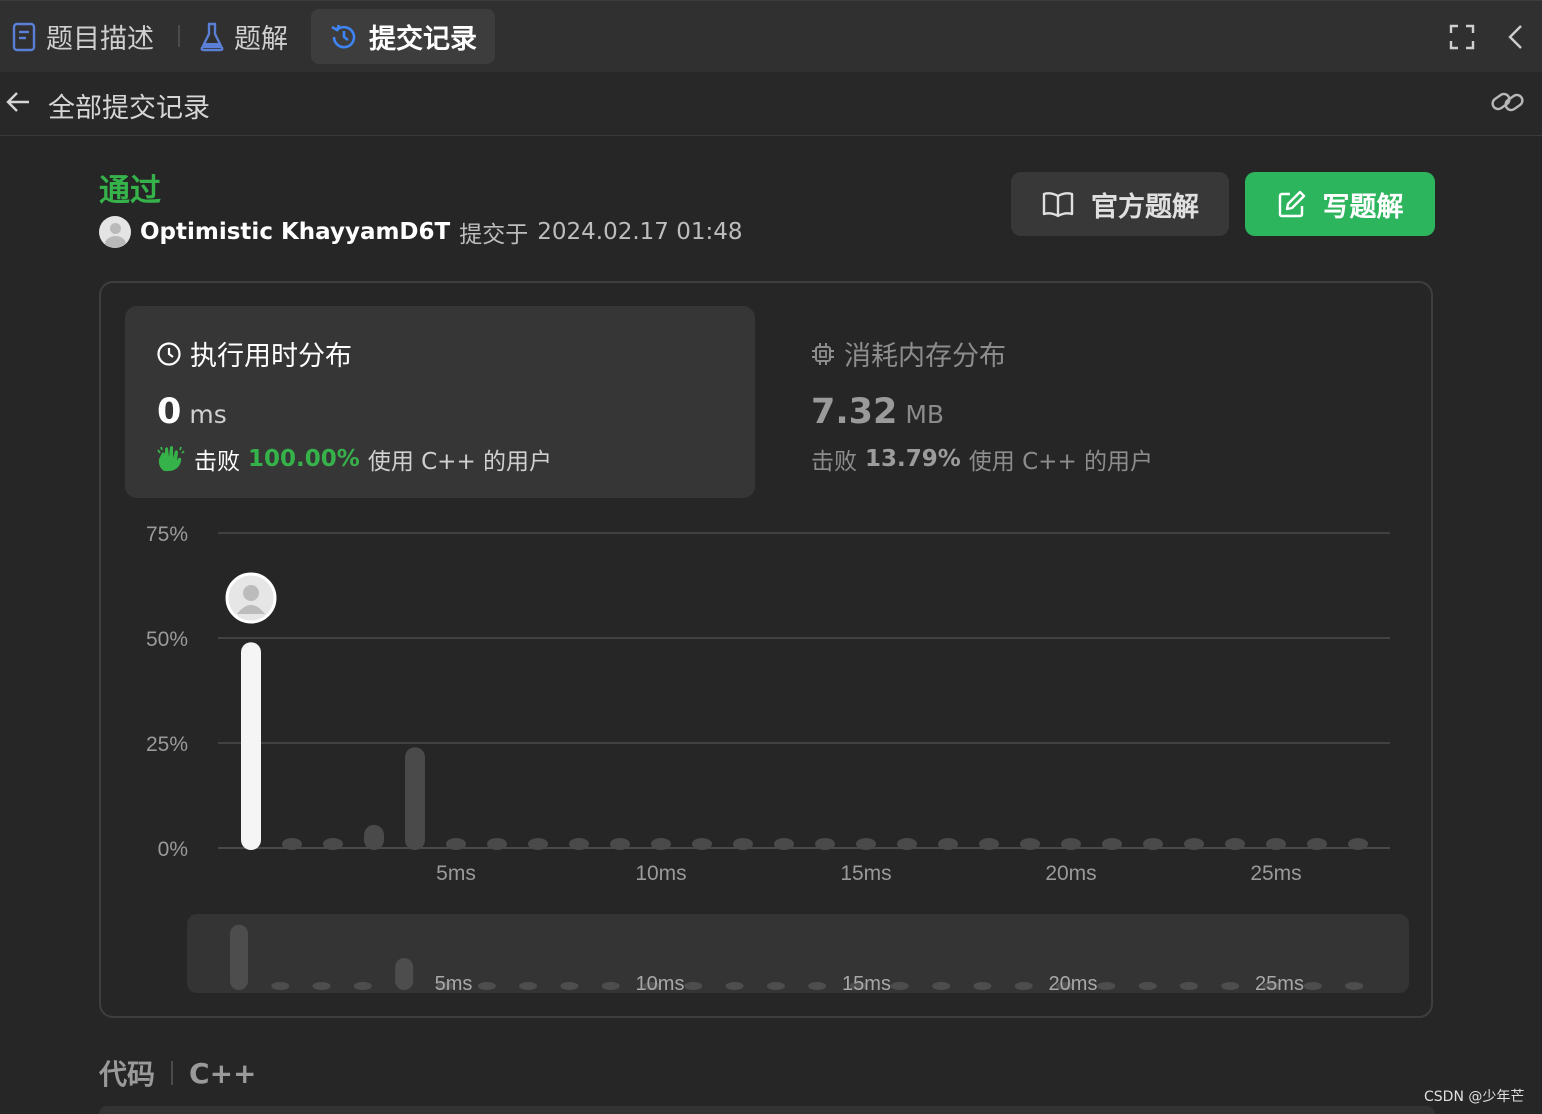  What do you see at coordinates (767, 1110) in the screenshot?
I see `code-editor-top` at bounding box center [767, 1110].